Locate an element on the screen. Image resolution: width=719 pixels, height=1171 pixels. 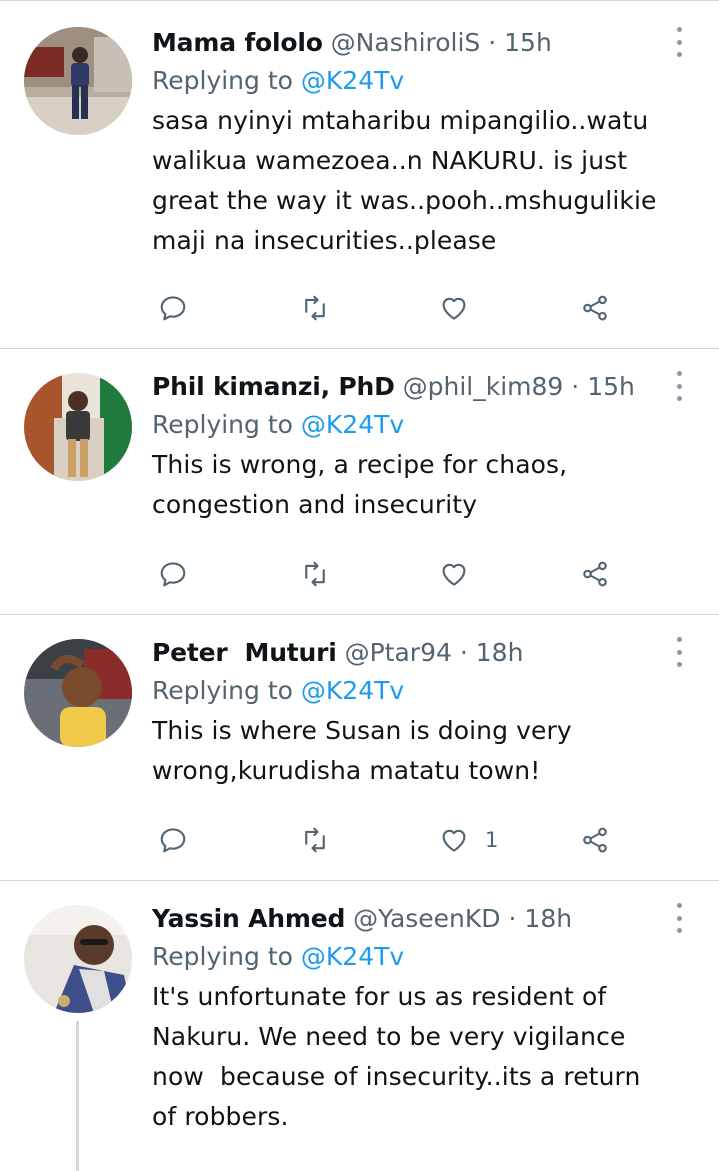
like-button: 1 is located at coordinates (468, 840).